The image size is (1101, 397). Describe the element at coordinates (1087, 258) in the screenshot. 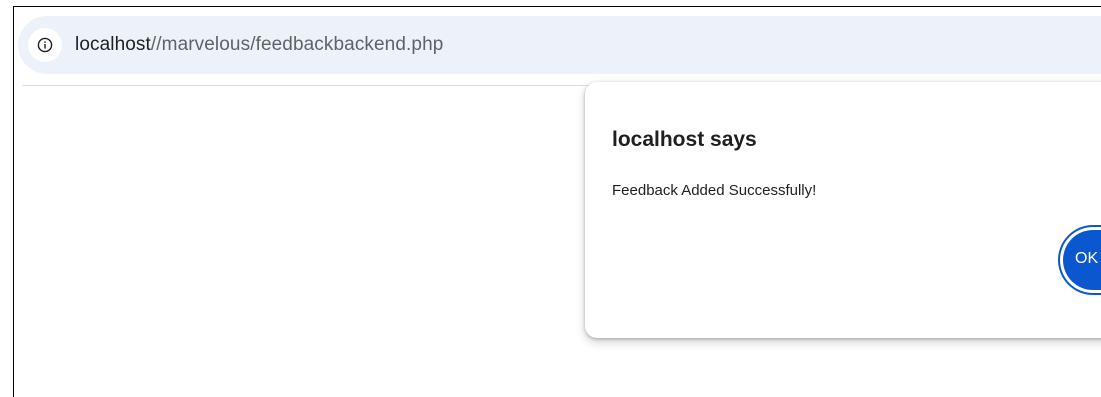

I see `ok-button-label: OK` at that location.